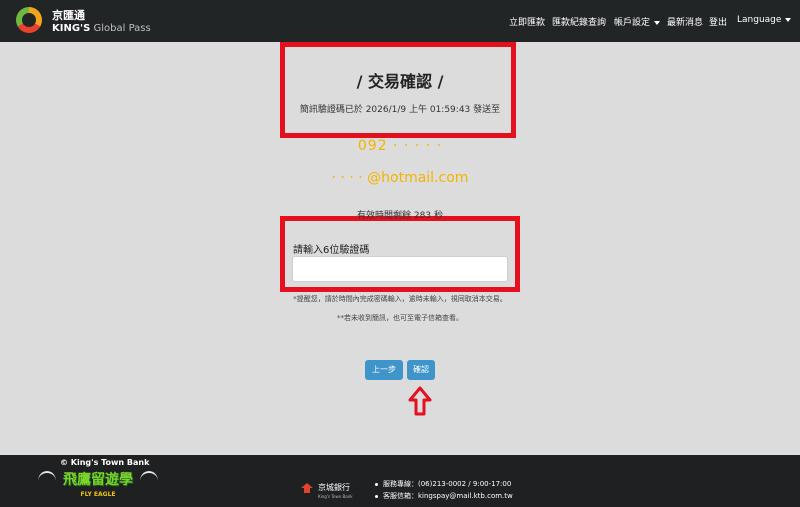  I want to click on nav-language: Language, so click(764, 20).